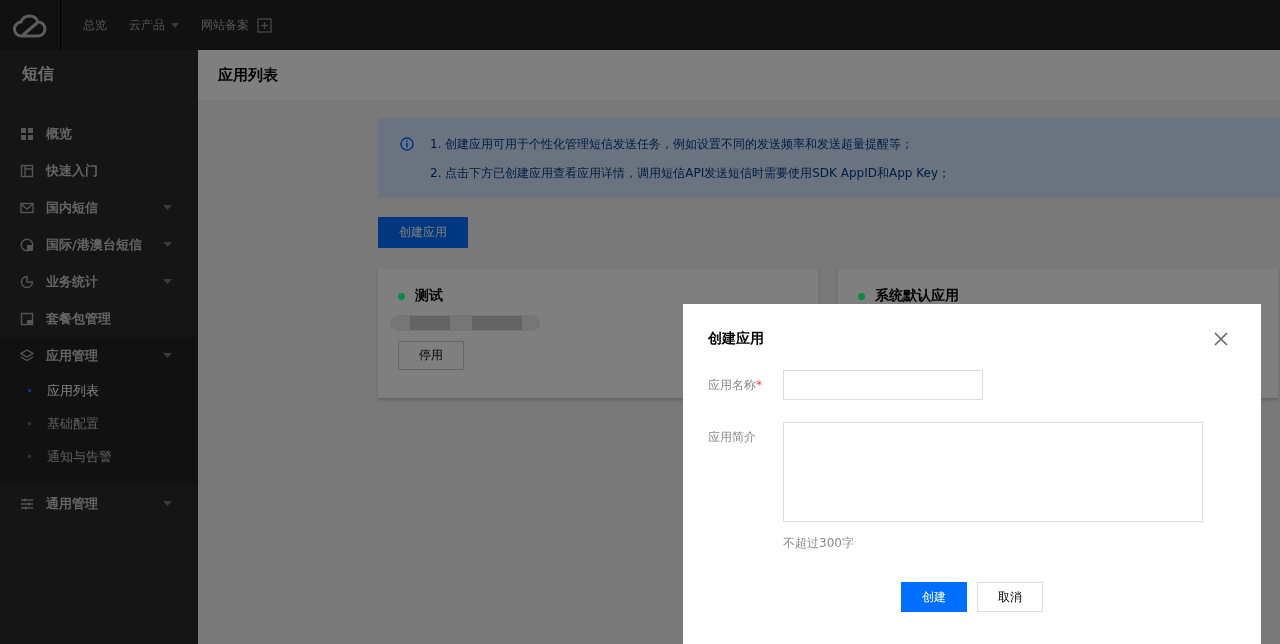 This screenshot has height=644, width=1280. I want to click on sidebar-item: 业务统计, so click(99, 281).